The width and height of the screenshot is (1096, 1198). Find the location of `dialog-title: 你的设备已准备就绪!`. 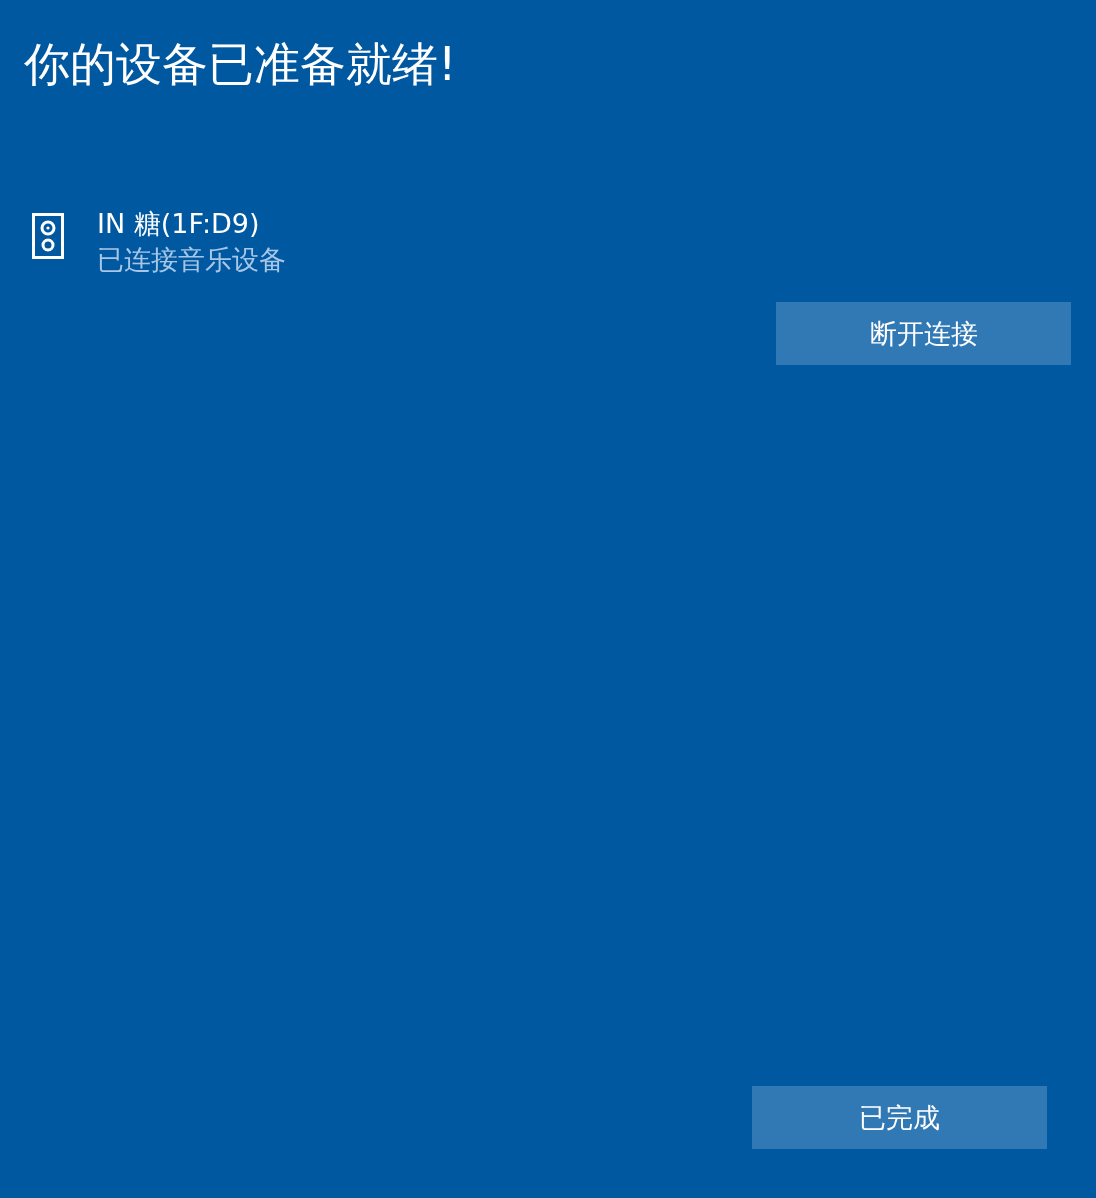

dialog-title: 你的设备已准备就绪! is located at coordinates (240, 64).